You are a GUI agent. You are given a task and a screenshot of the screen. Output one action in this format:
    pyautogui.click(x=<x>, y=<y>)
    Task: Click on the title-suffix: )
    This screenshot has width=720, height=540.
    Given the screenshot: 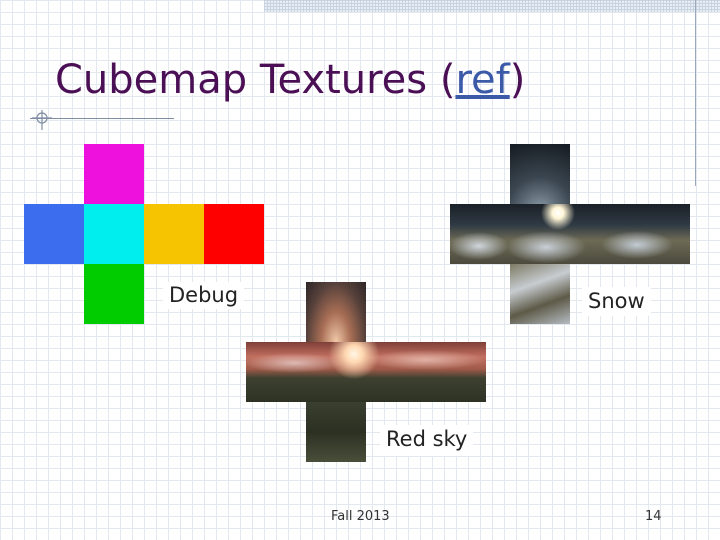 What is the action you would take?
    pyautogui.click(x=517, y=80)
    